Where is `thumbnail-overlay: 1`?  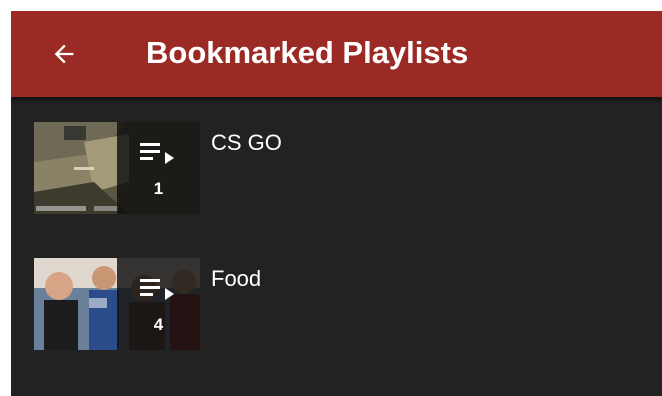
thumbnail-overlay: 1 is located at coordinates (158, 168).